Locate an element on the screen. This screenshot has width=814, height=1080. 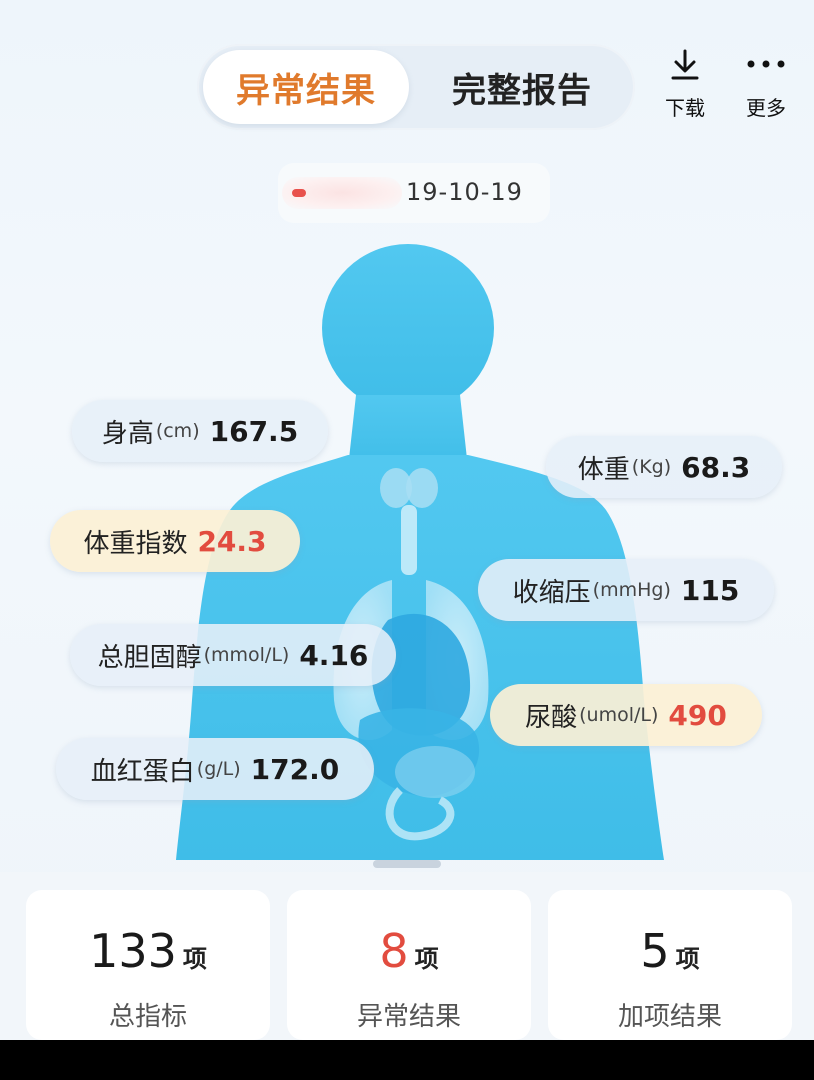
stat-abnormal-count: 8 is located at coordinates (394, 951).